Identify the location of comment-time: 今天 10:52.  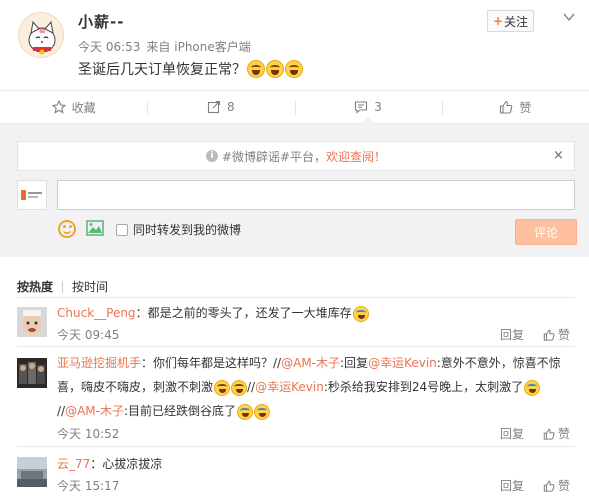
(88, 434).